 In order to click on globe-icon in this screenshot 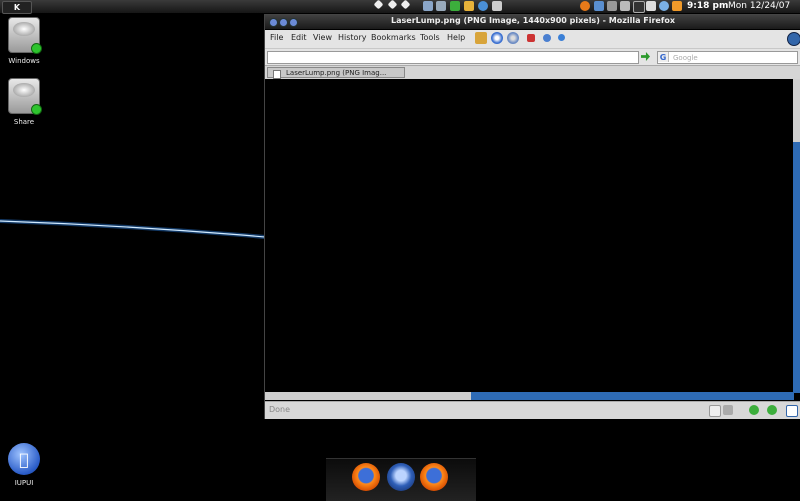, I will do `click(483, 6)`.